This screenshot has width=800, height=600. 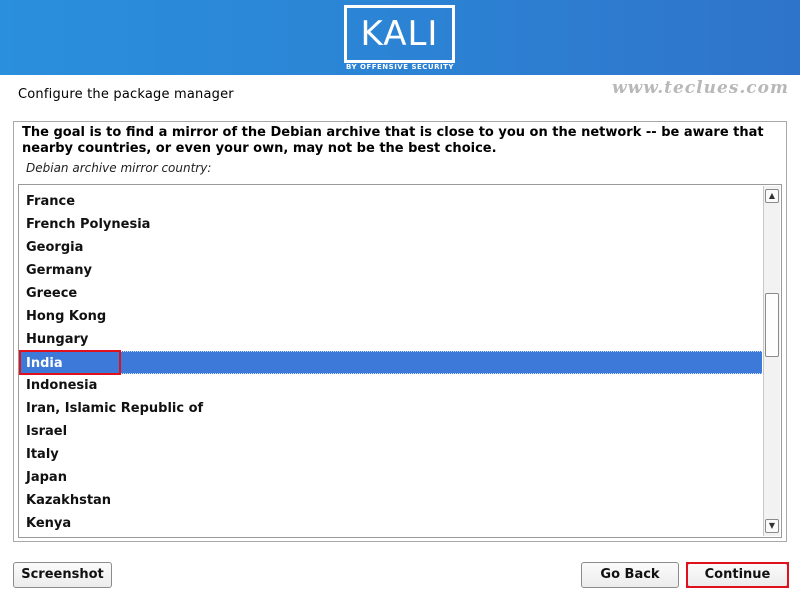 What do you see at coordinates (391, 523) in the screenshot?
I see `list-item: Kenya` at bounding box center [391, 523].